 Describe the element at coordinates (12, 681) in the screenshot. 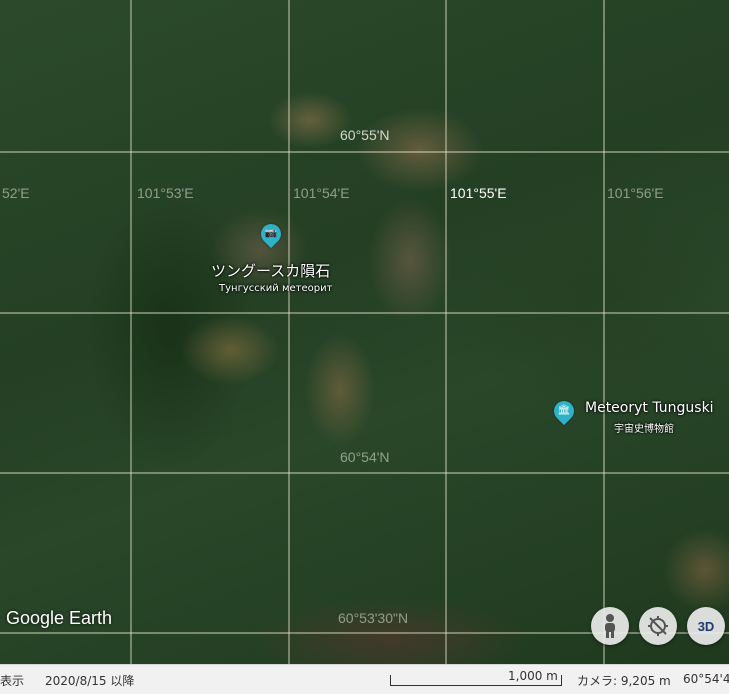

I see `view-label: 表示` at that location.